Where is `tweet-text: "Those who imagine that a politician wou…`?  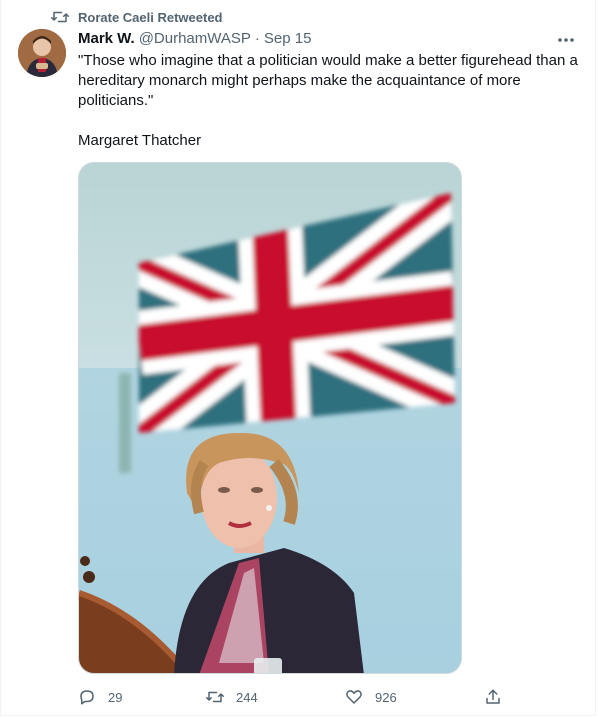
tweet-text: "Those who imagine that a politician wou… is located at coordinates (330, 80).